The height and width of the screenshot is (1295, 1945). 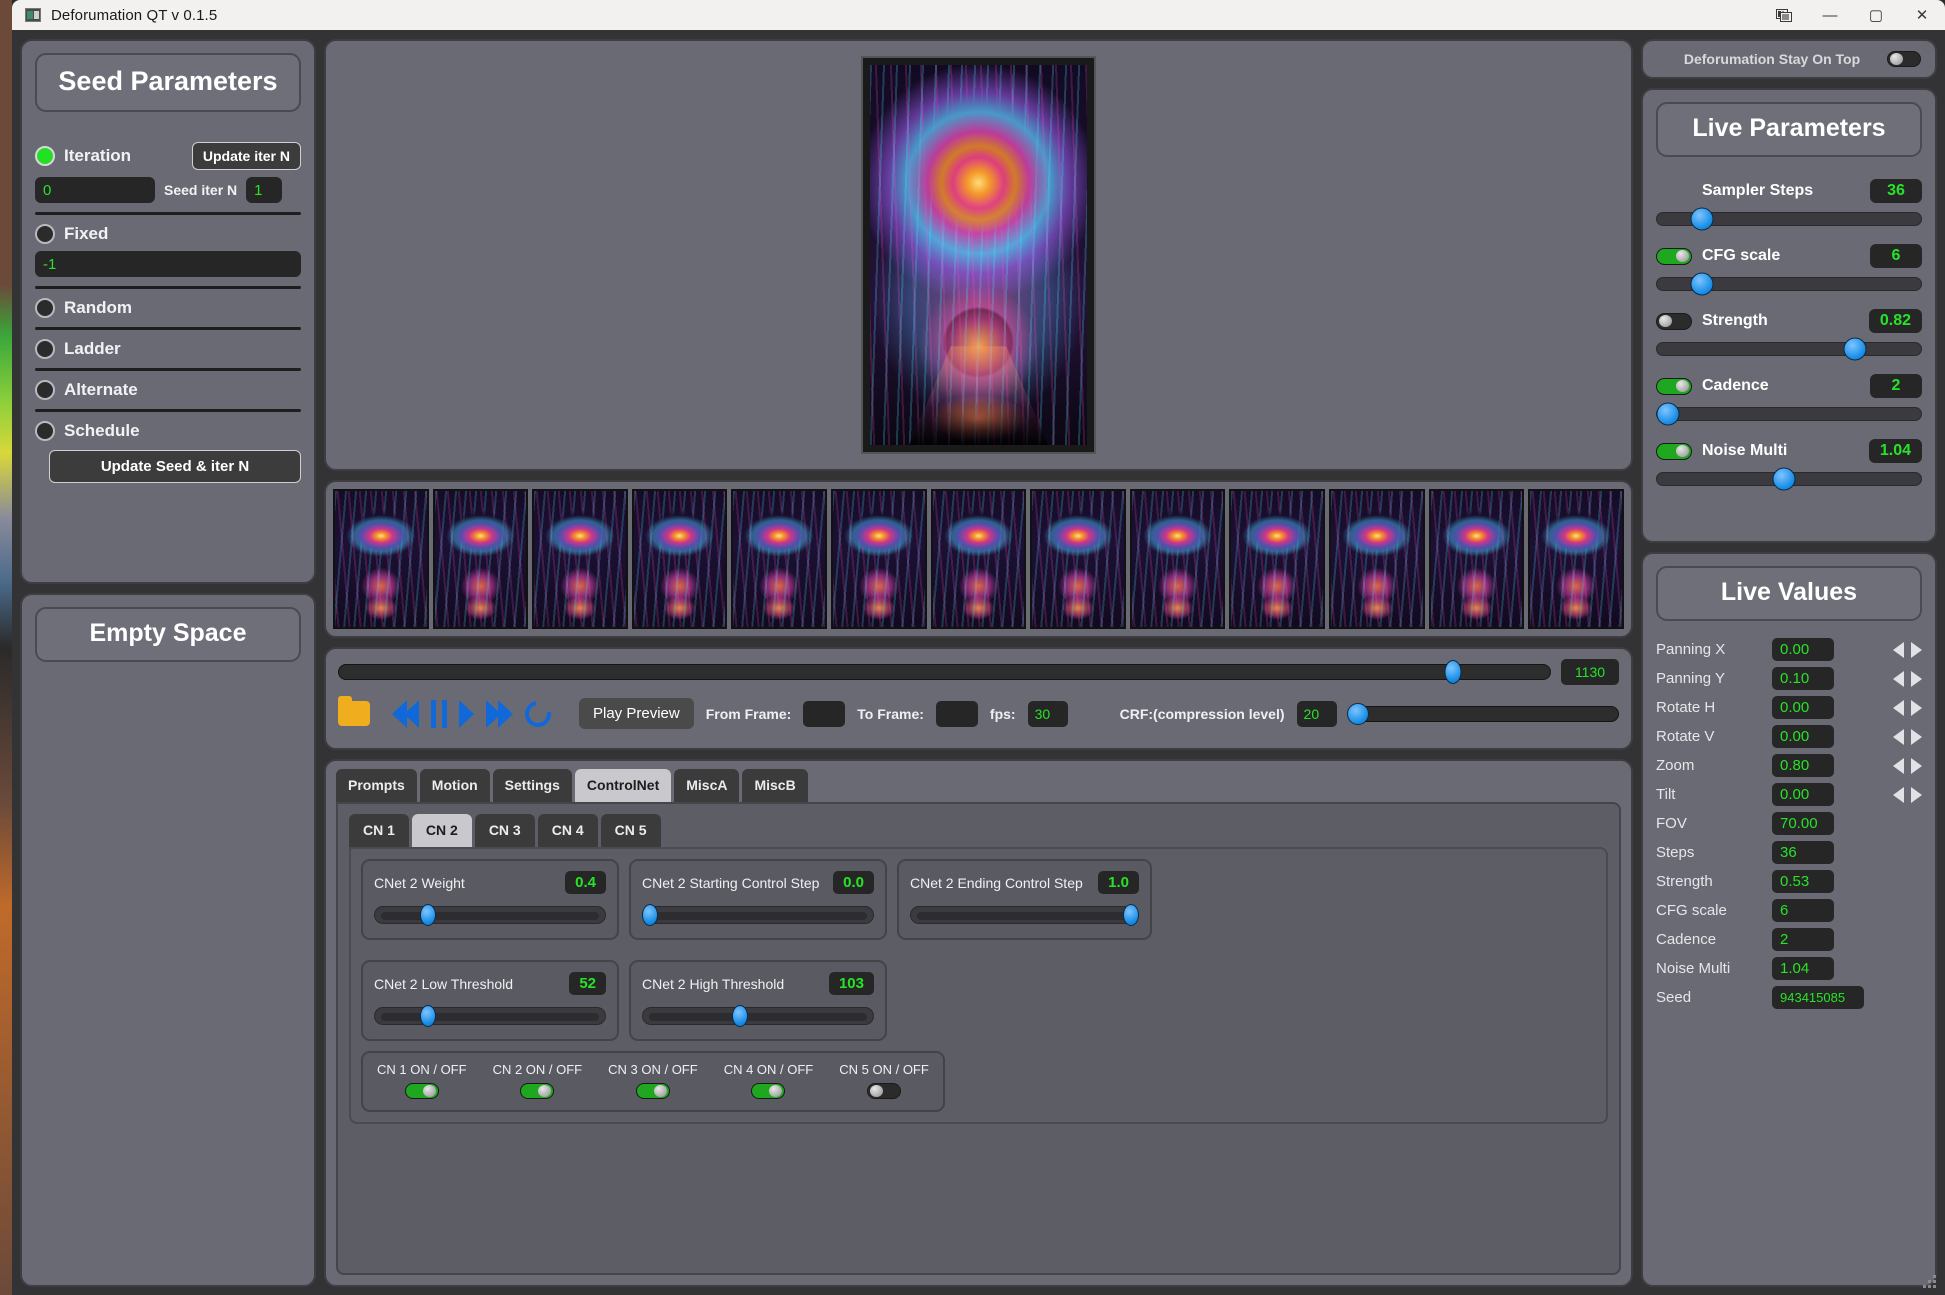 I want to click on fps-input: 30, so click(x=1047, y=713).